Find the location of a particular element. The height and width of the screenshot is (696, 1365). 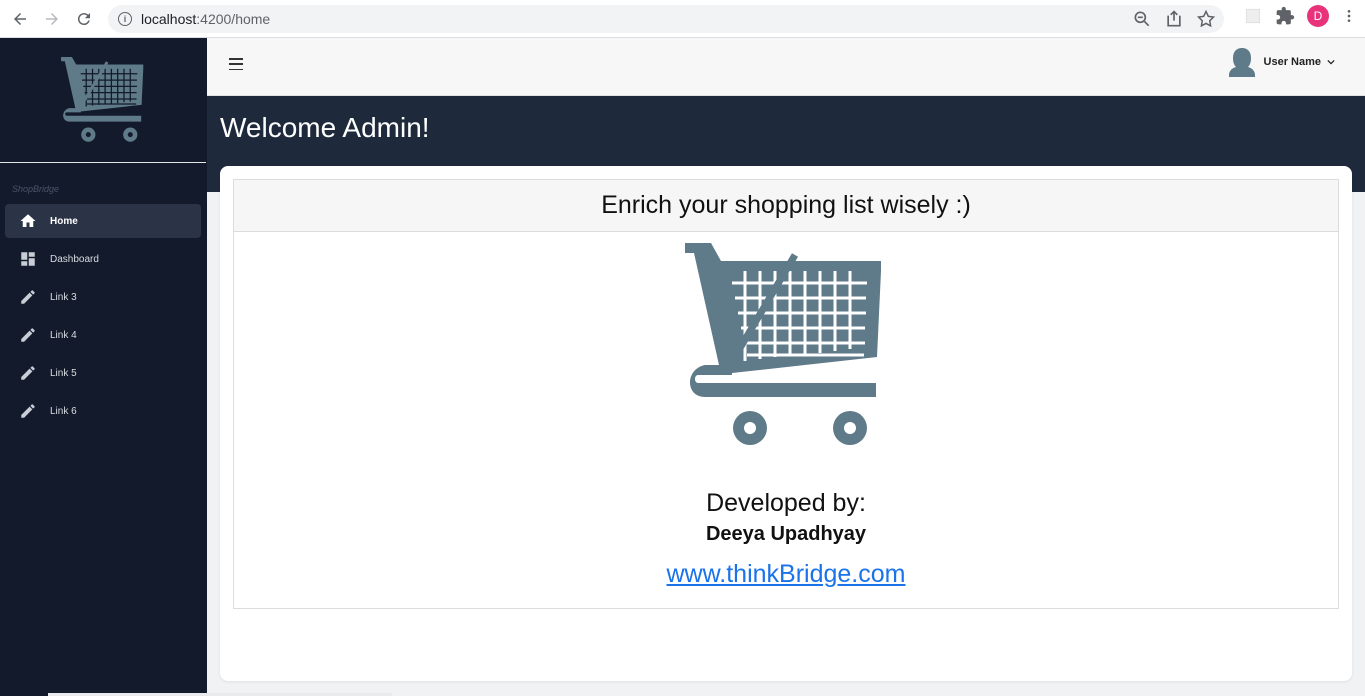

arrow-left-icon is located at coordinates (20, 18).